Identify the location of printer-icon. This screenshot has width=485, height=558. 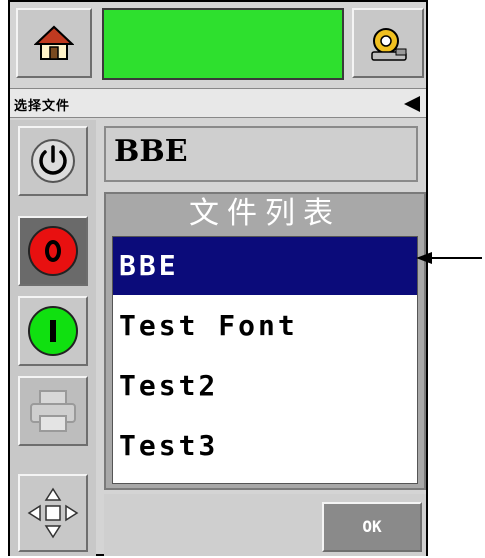
(53, 411).